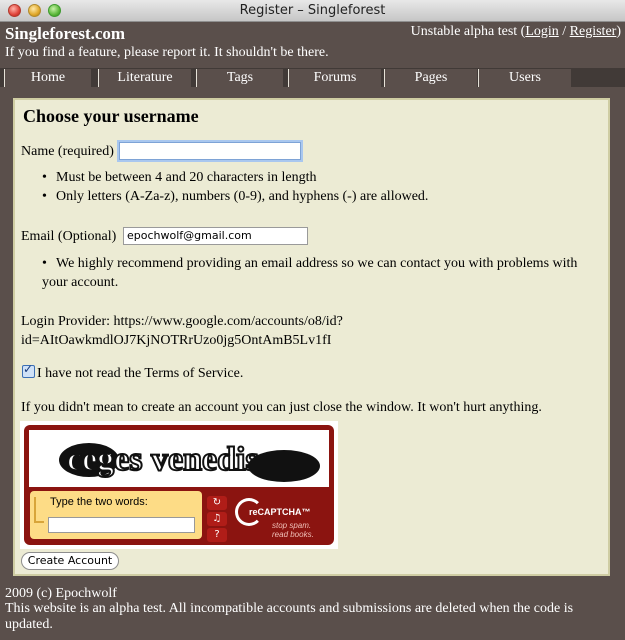  Describe the element at coordinates (239, 78) in the screenshot. I see `tab-tags: Tags` at that location.